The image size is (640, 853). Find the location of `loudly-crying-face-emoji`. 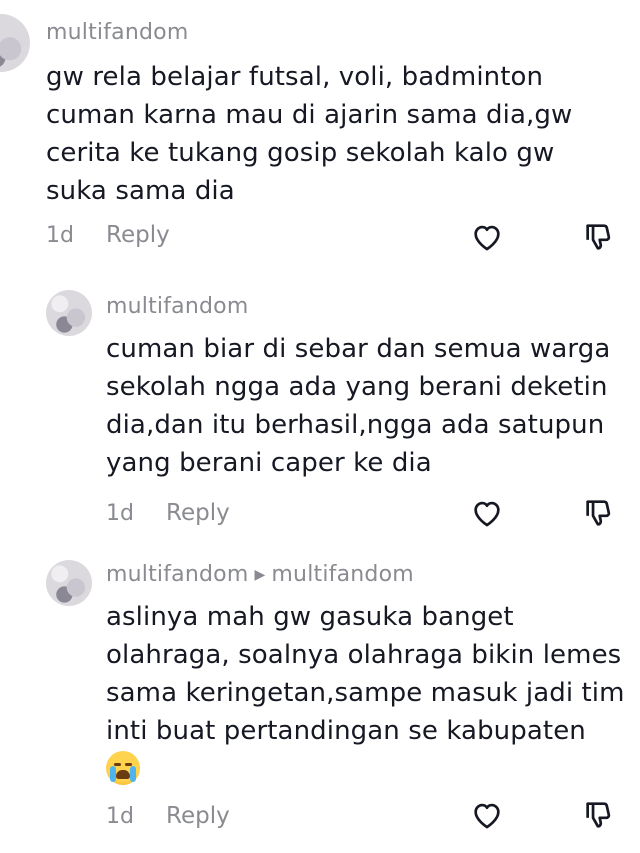

loudly-crying-face-emoji is located at coordinates (123, 768).